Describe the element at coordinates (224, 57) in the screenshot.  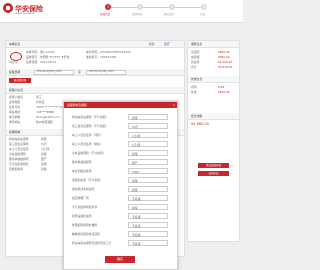
I see `premium-value: ¥360.00` at that location.